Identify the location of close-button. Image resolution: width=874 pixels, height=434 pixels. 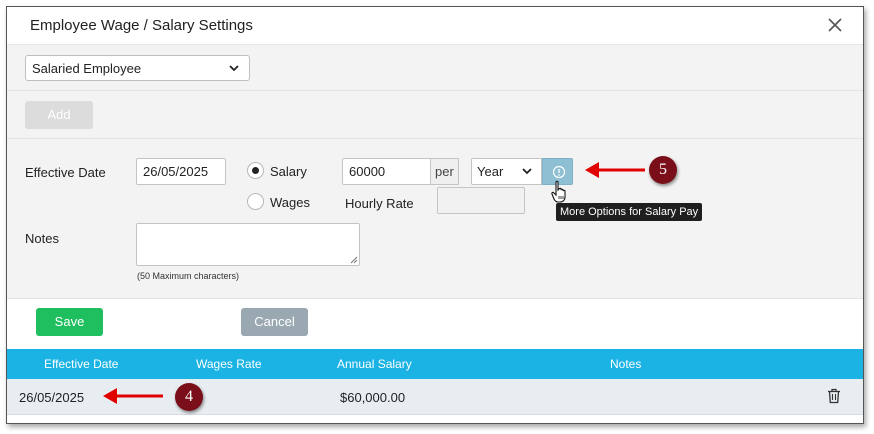
(835, 25).